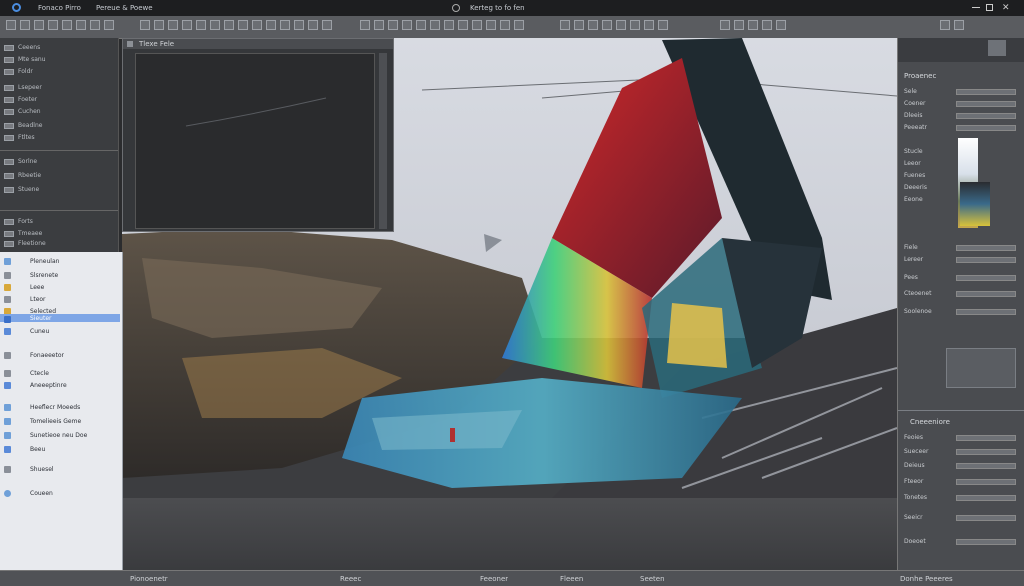  I want to click on isolate-icon, so click(505, 25).